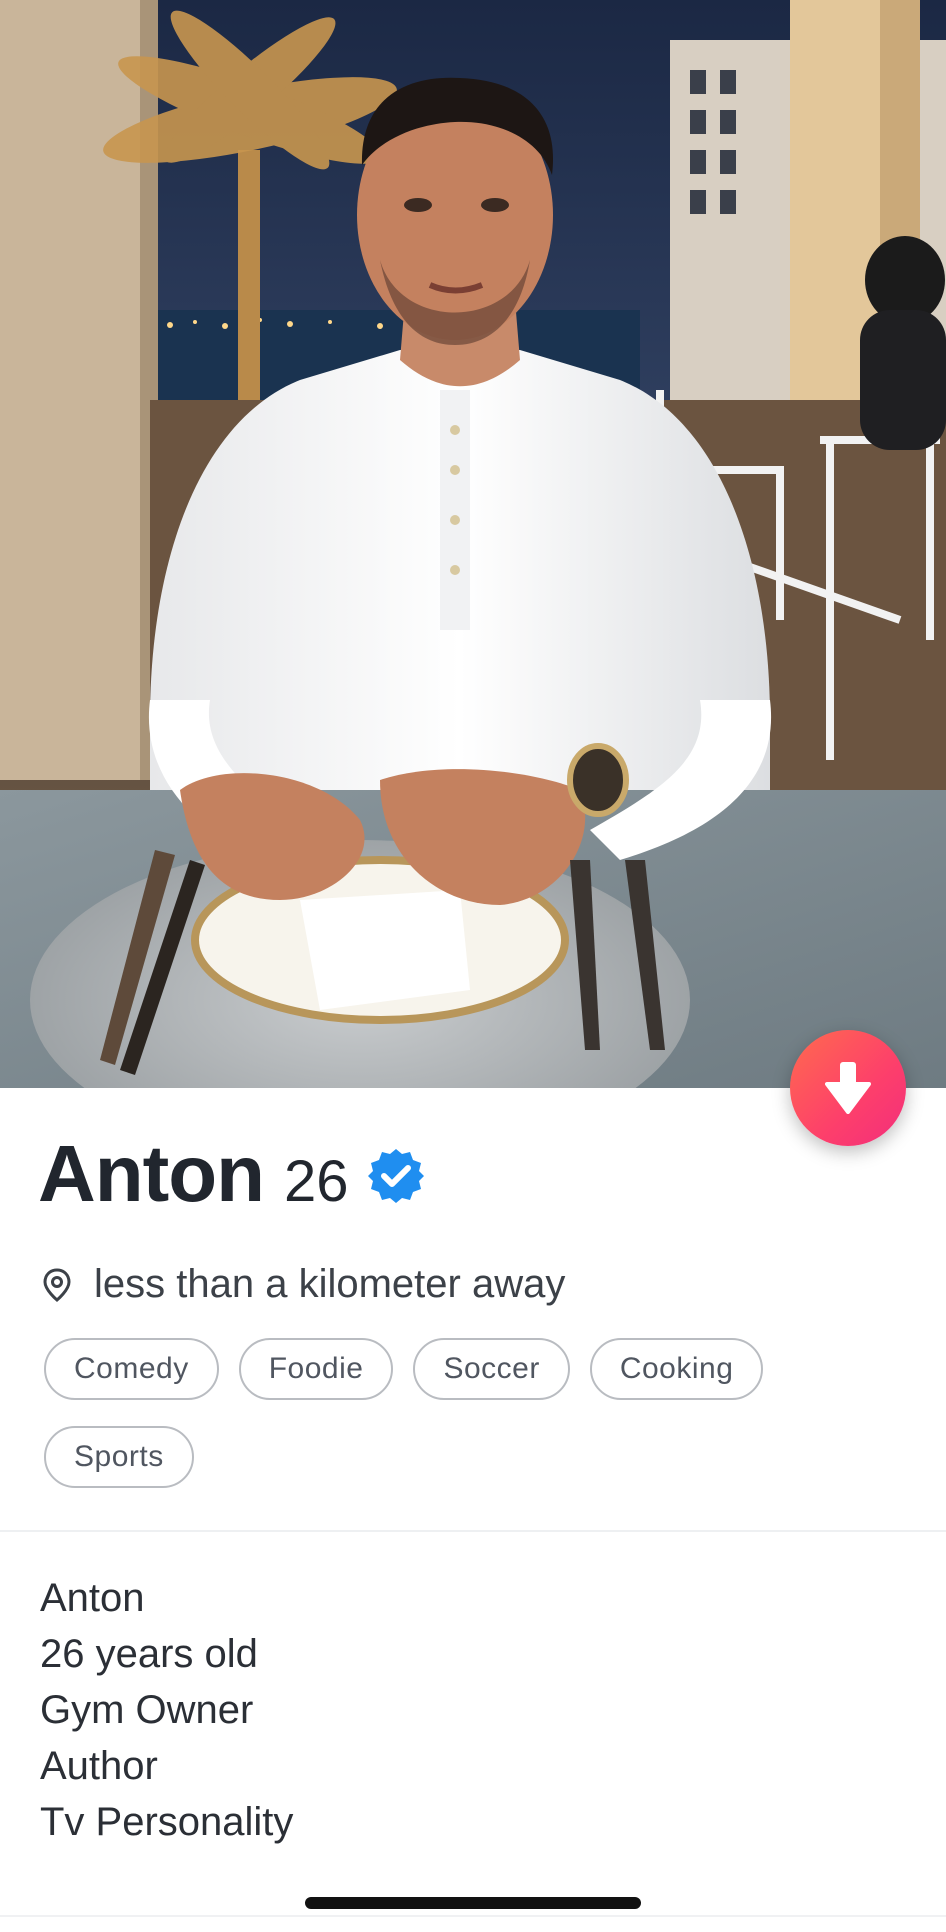 The width and height of the screenshot is (946, 1932). What do you see at coordinates (676, 1369) in the screenshot?
I see `interest-tag: Cooking` at bounding box center [676, 1369].